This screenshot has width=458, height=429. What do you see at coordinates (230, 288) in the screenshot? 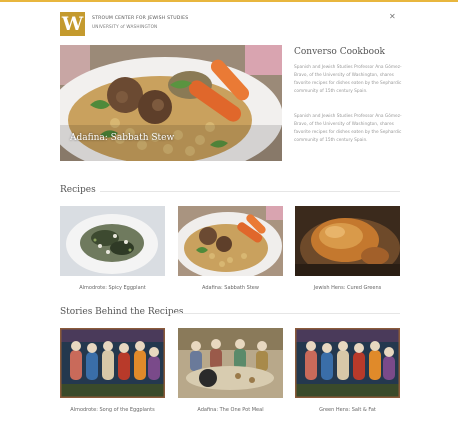
I see `recipe-caption: Adafina: Sabbath Stew` at bounding box center [230, 288].